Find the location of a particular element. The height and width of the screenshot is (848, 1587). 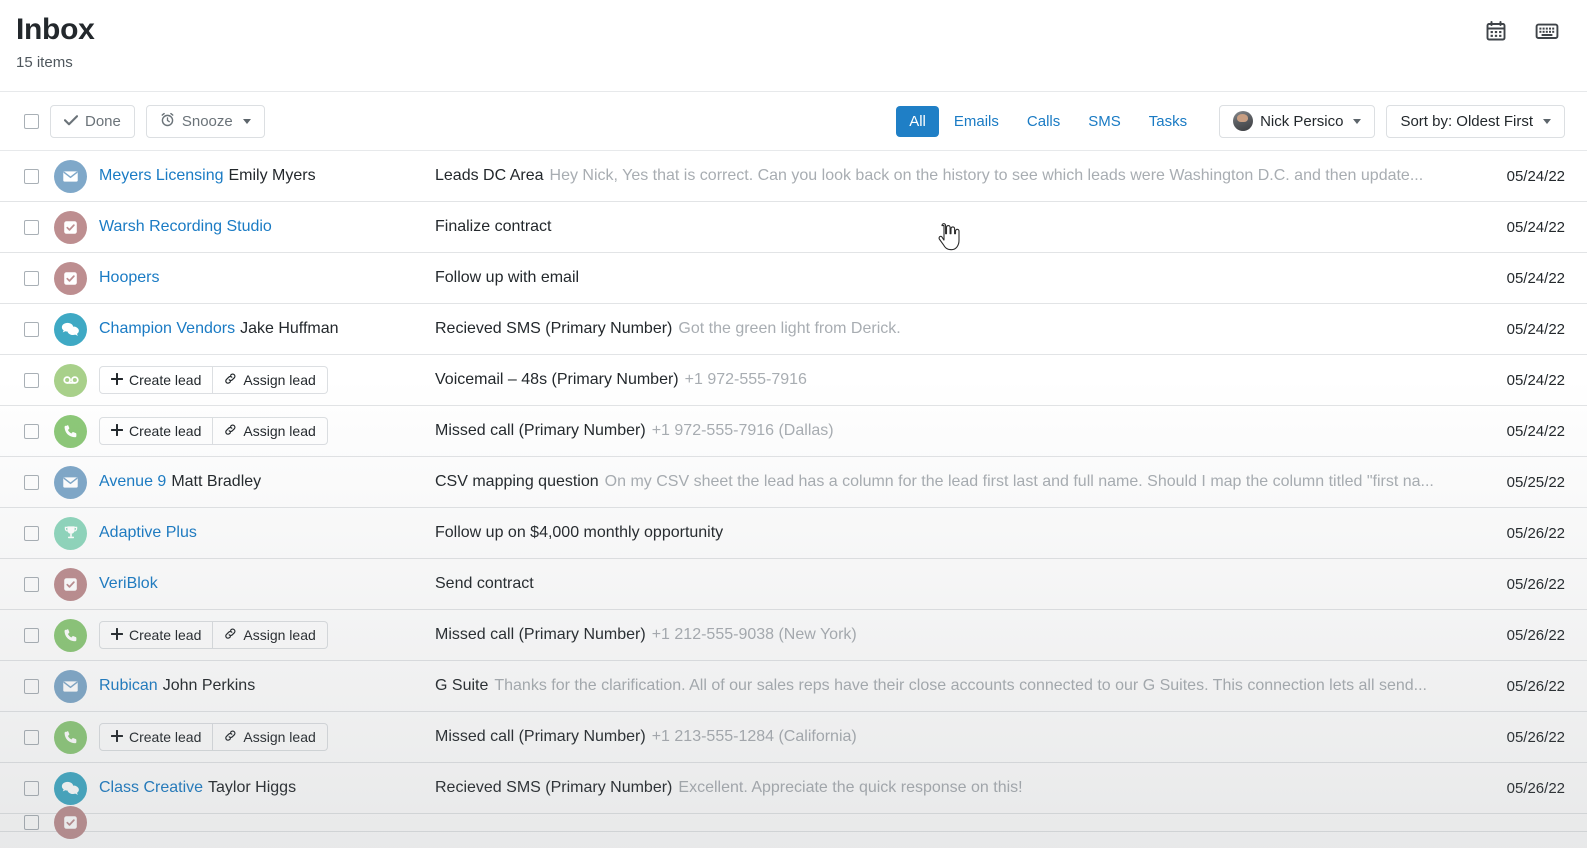

voicemail-icon is located at coordinates (70, 380).